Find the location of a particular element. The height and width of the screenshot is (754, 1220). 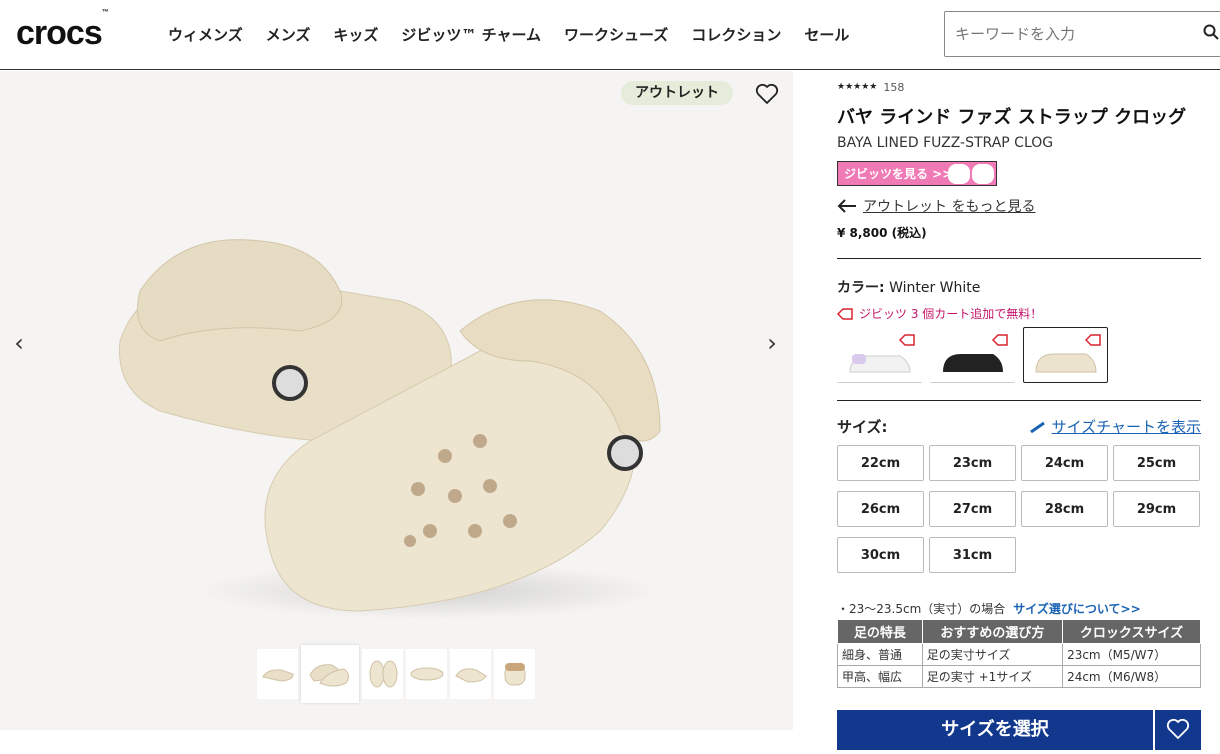

table-row: 細身、普通 足の実寸サイズ 23cm（M5/W7） is located at coordinates (1019, 654).